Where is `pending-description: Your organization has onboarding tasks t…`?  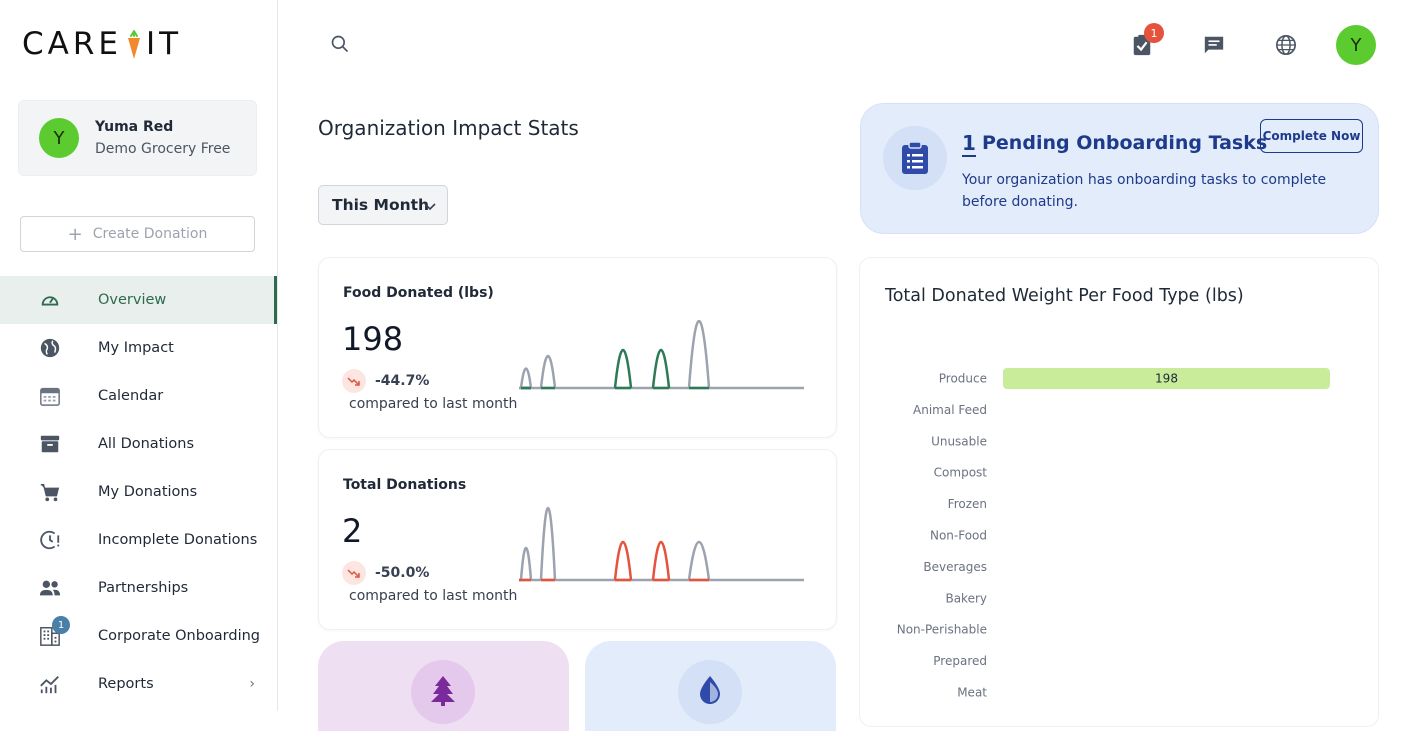
pending-description: Your organization has onboarding tasks t… is located at coordinates (1144, 191).